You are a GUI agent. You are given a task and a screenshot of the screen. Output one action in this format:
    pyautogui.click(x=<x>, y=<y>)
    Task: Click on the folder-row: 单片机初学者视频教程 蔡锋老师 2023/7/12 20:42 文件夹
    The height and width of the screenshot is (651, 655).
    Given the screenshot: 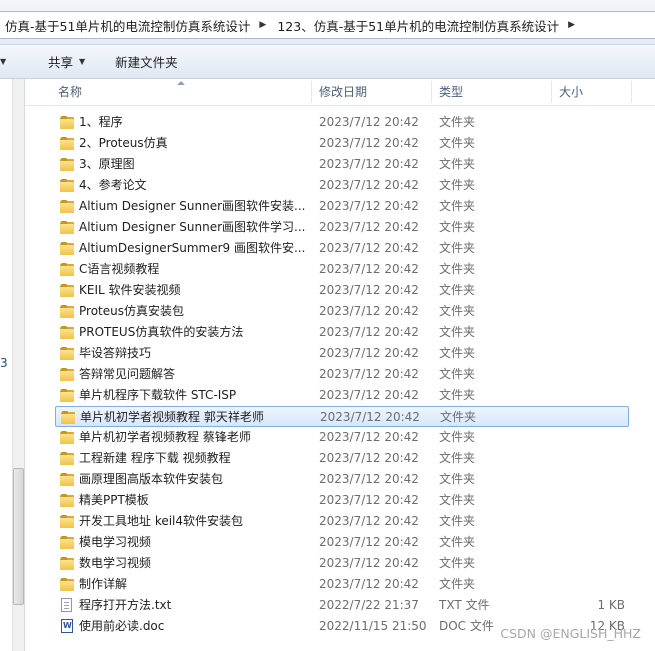 What is the action you would take?
    pyautogui.click(x=342, y=437)
    